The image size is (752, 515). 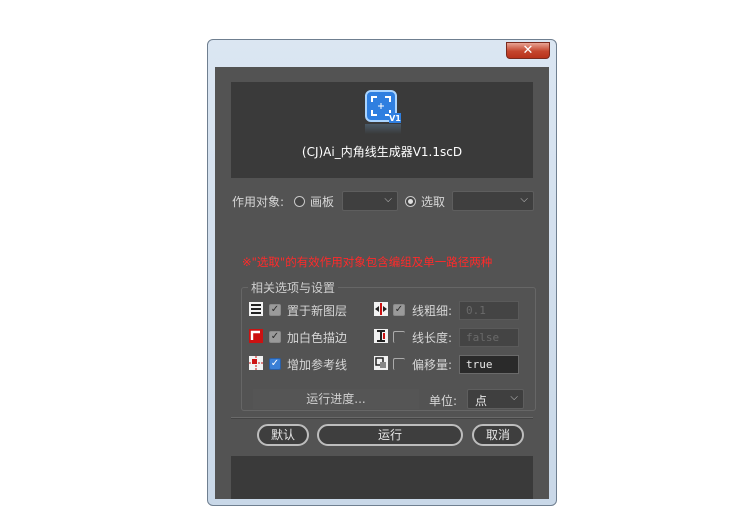 I want to click on stroke-weight-icon, so click(x=381, y=309).